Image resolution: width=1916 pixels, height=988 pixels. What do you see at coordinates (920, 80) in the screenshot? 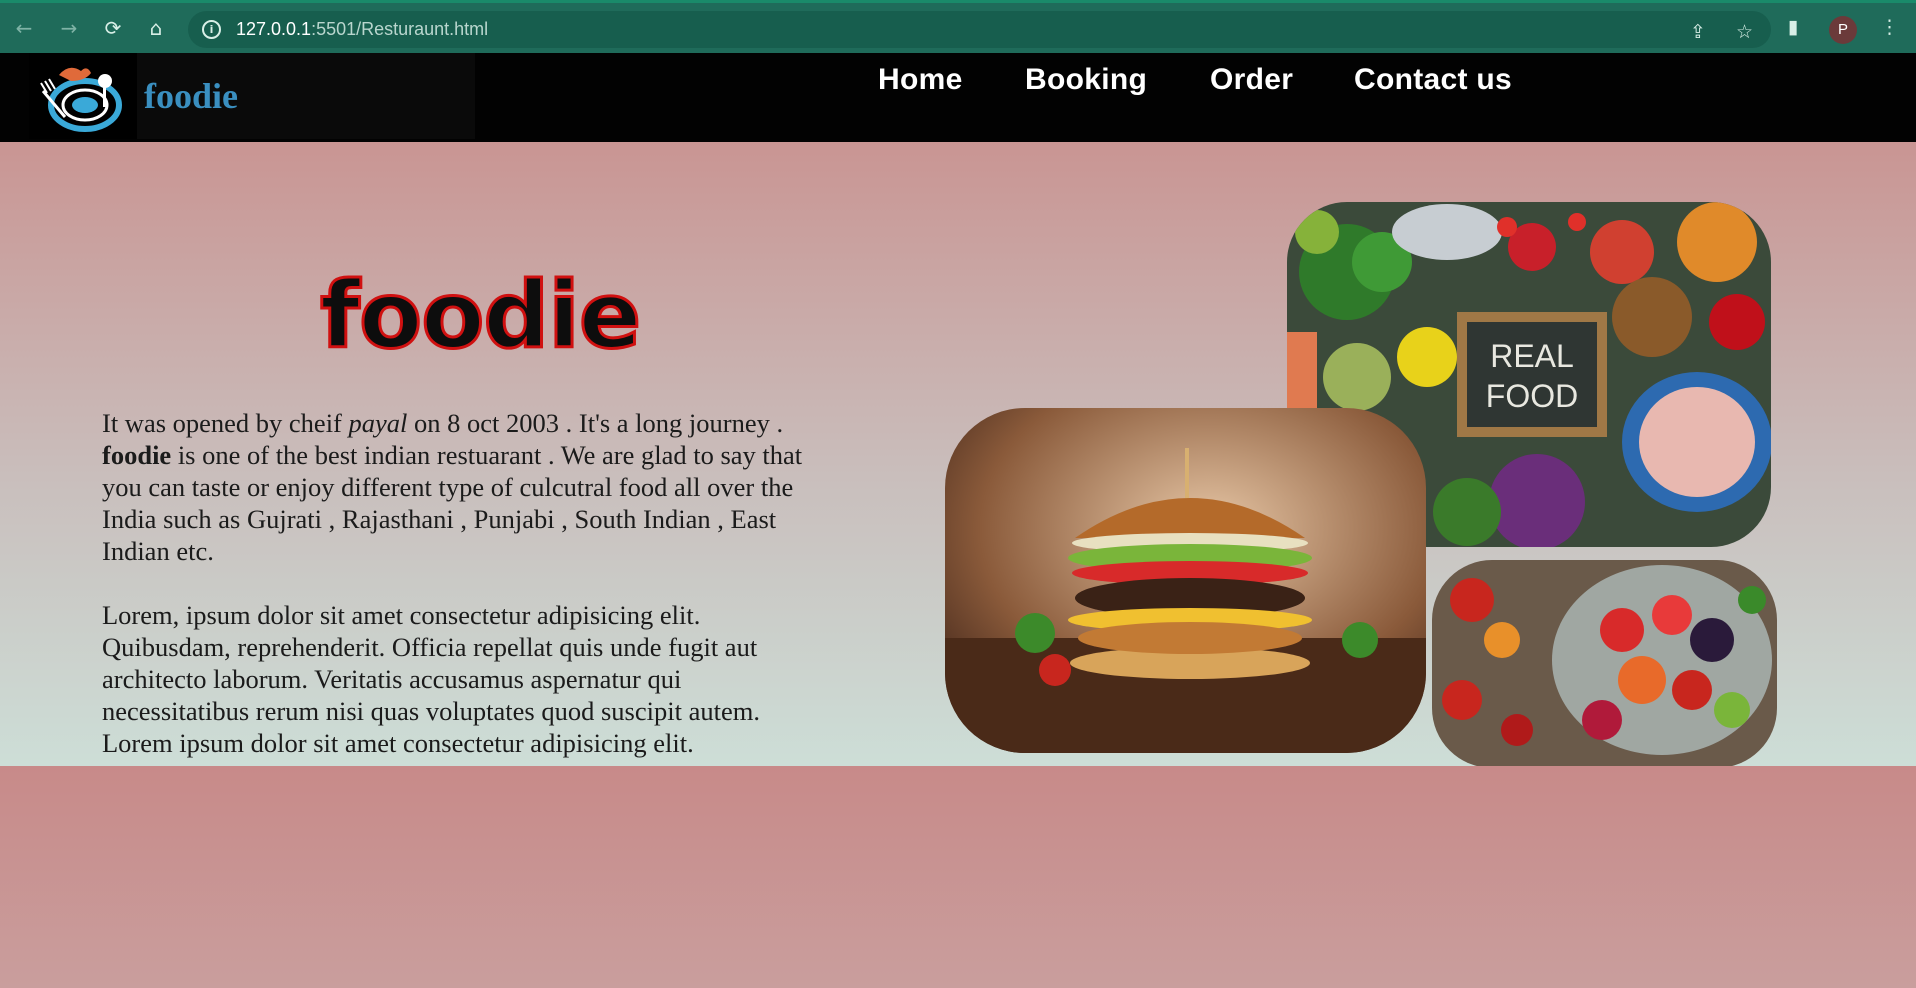
I see `nav-home: Home` at bounding box center [920, 80].